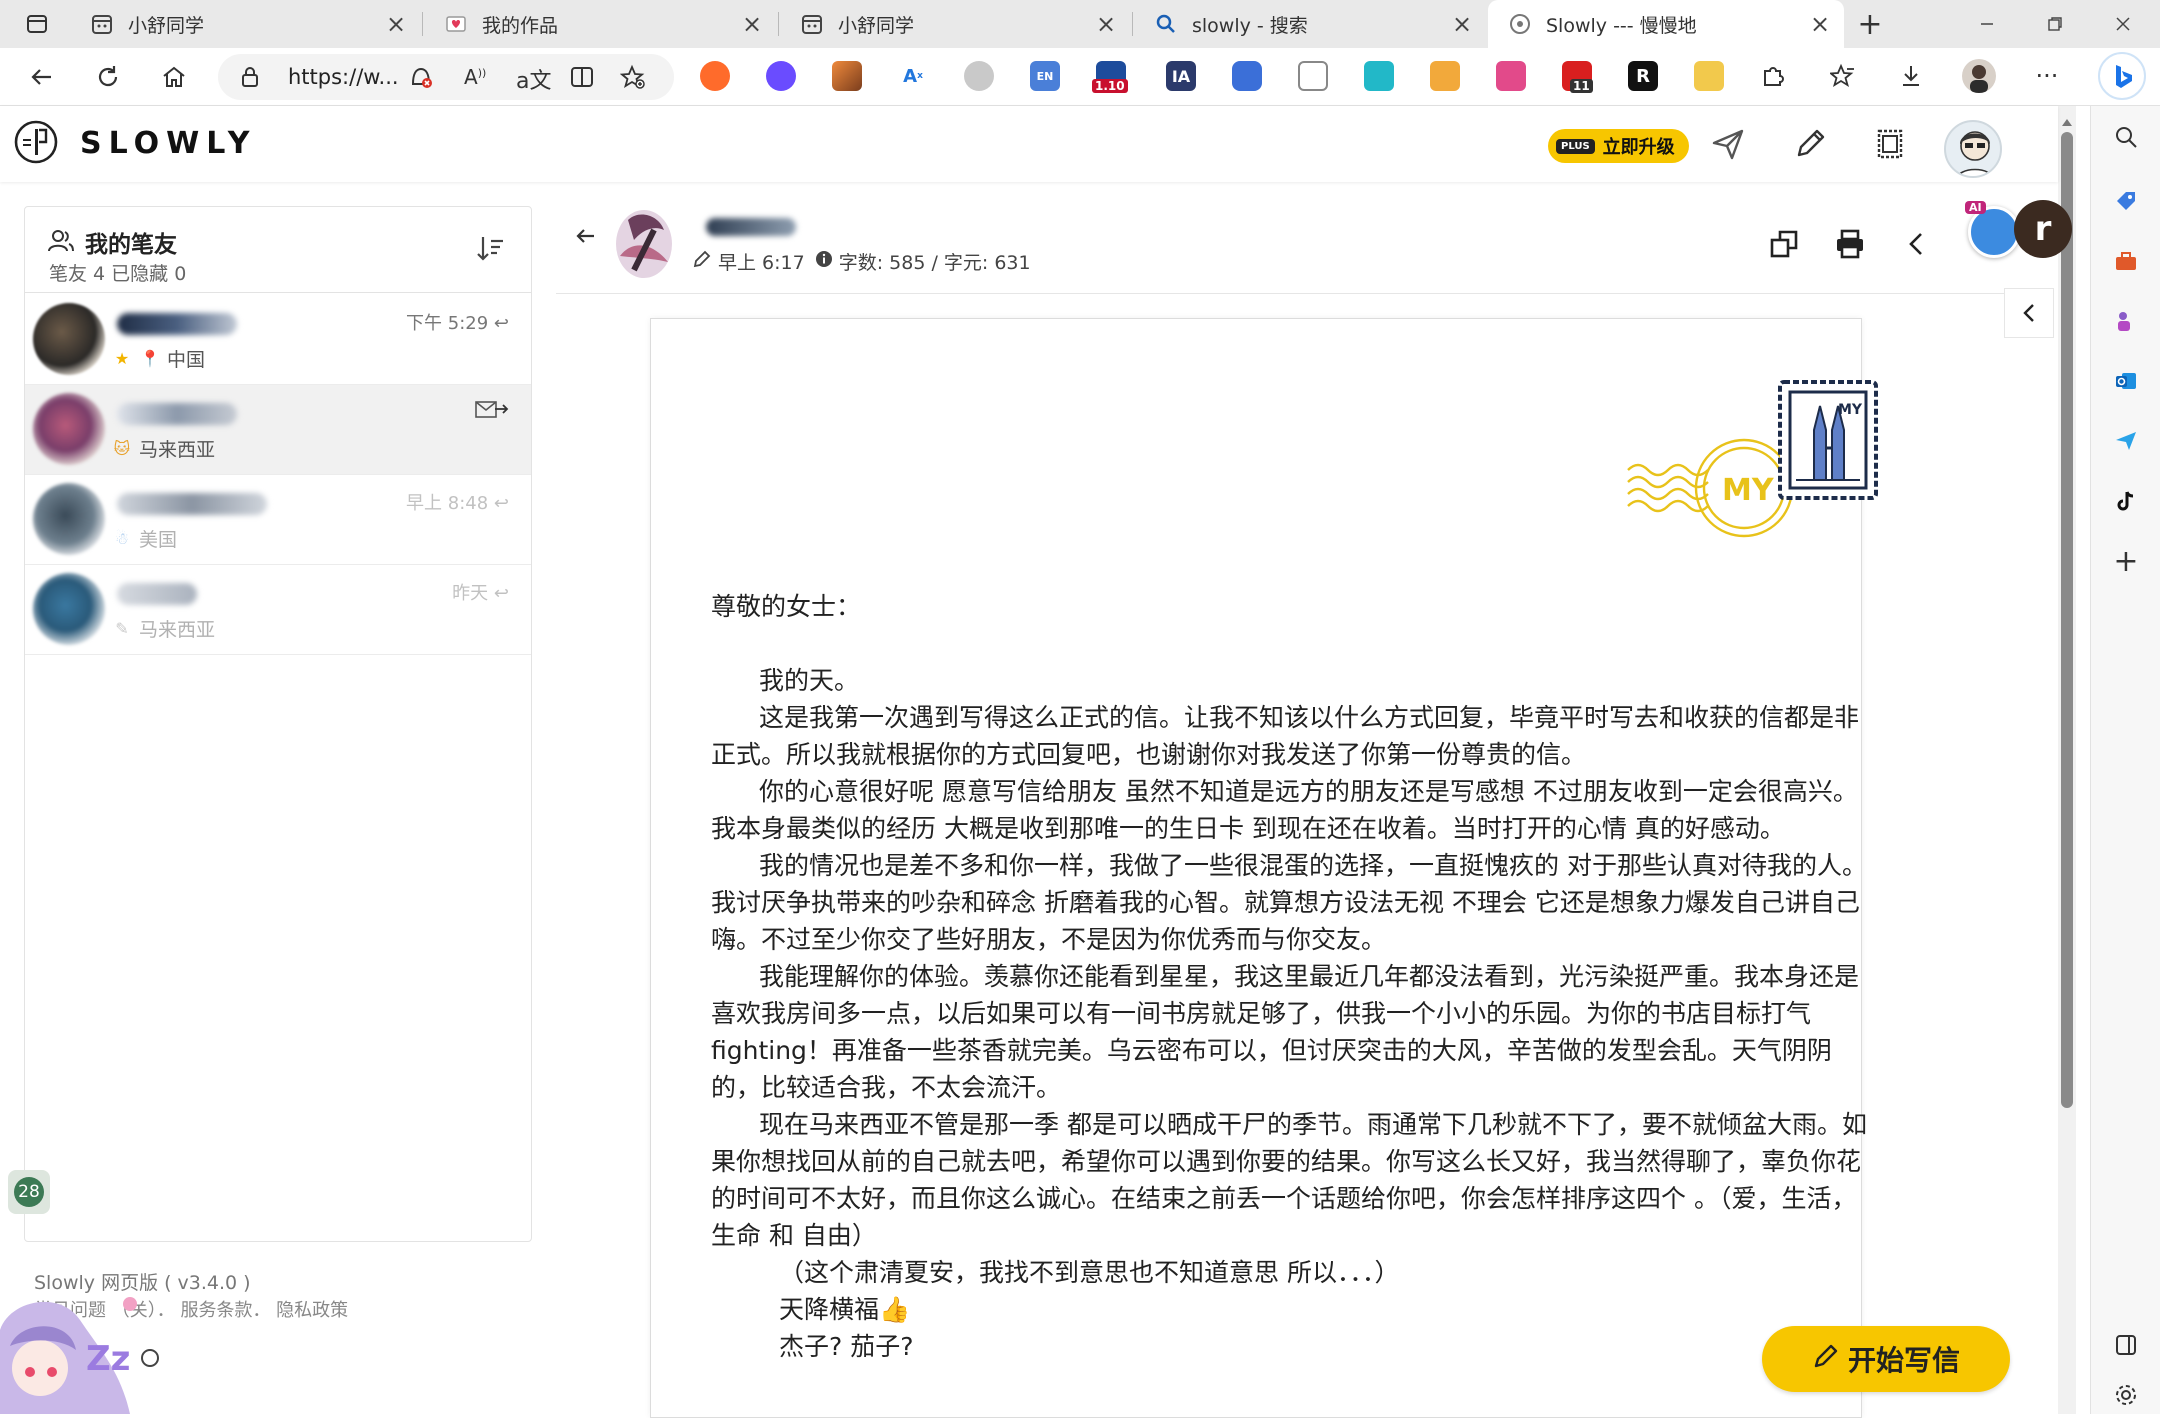  What do you see at coordinates (582, 79) in the screenshot?
I see `split-screen-icon` at bounding box center [582, 79].